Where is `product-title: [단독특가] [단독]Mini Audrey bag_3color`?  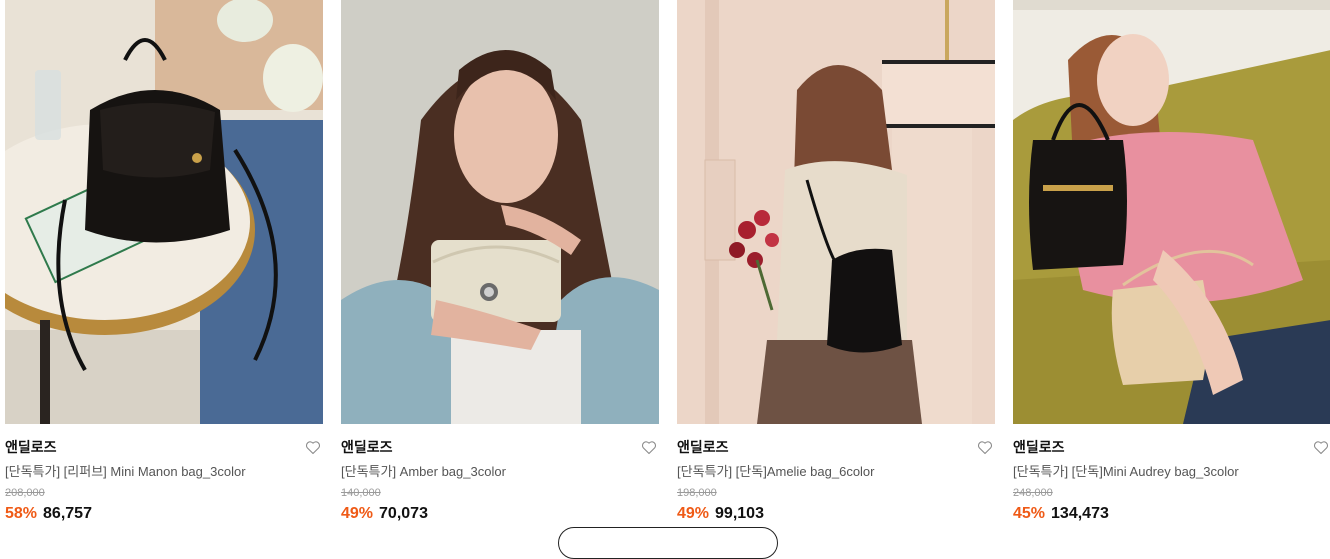 product-title: [단독특가] [단독]Mini Audrey bag_3color is located at coordinates (1171, 472).